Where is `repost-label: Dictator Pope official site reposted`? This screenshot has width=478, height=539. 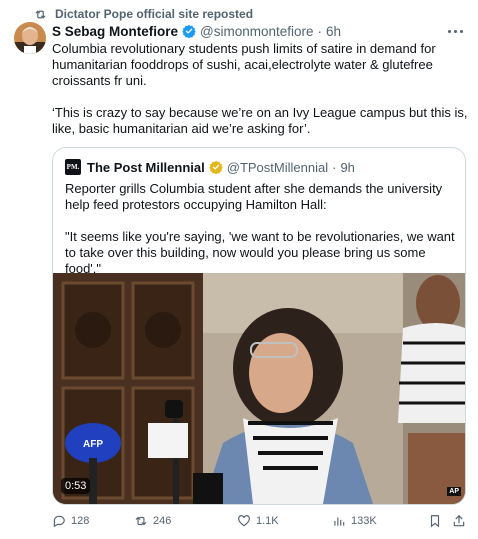
repost-label: Dictator Pope official site reposted is located at coordinates (154, 14).